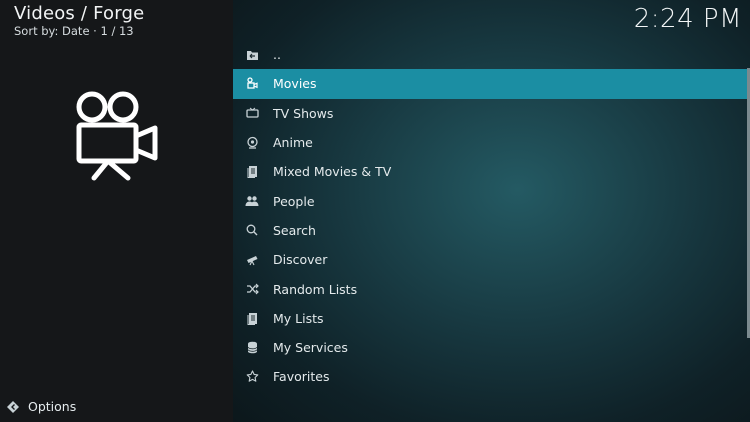 This screenshot has width=750, height=422. Describe the element at coordinates (490, 318) in the screenshot. I see `list-item-my-lists: My Lists` at that location.